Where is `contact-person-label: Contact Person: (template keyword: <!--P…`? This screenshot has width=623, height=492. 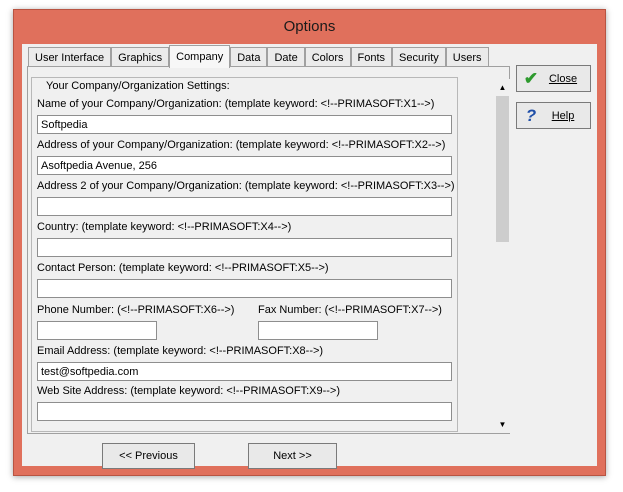
contact-person-label: Contact Person: (template keyword: <!--P… is located at coordinates (183, 268).